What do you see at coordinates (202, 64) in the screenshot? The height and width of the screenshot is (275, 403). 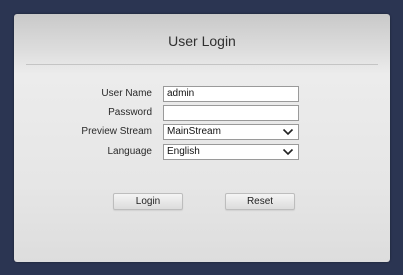 I see `divider` at bounding box center [202, 64].